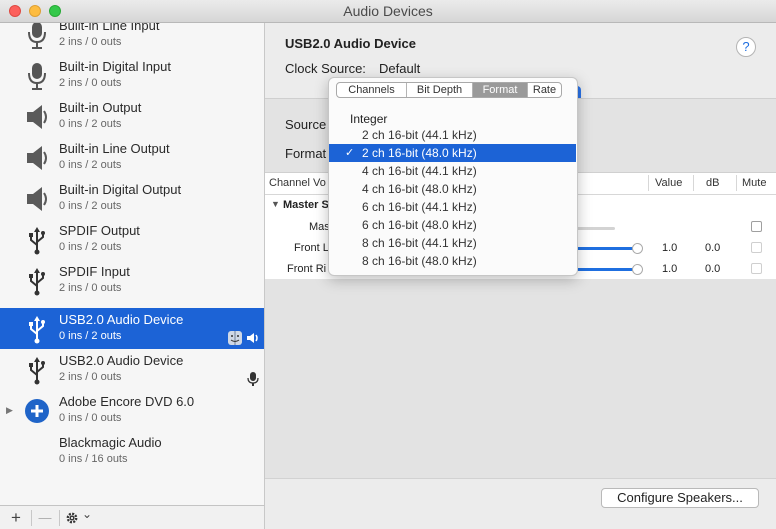 This screenshot has height=529, width=776. What do you see at coordinates (319, 227) in the screenshot?
I see `channel-label: Mas` at bounding box center [319, 227].